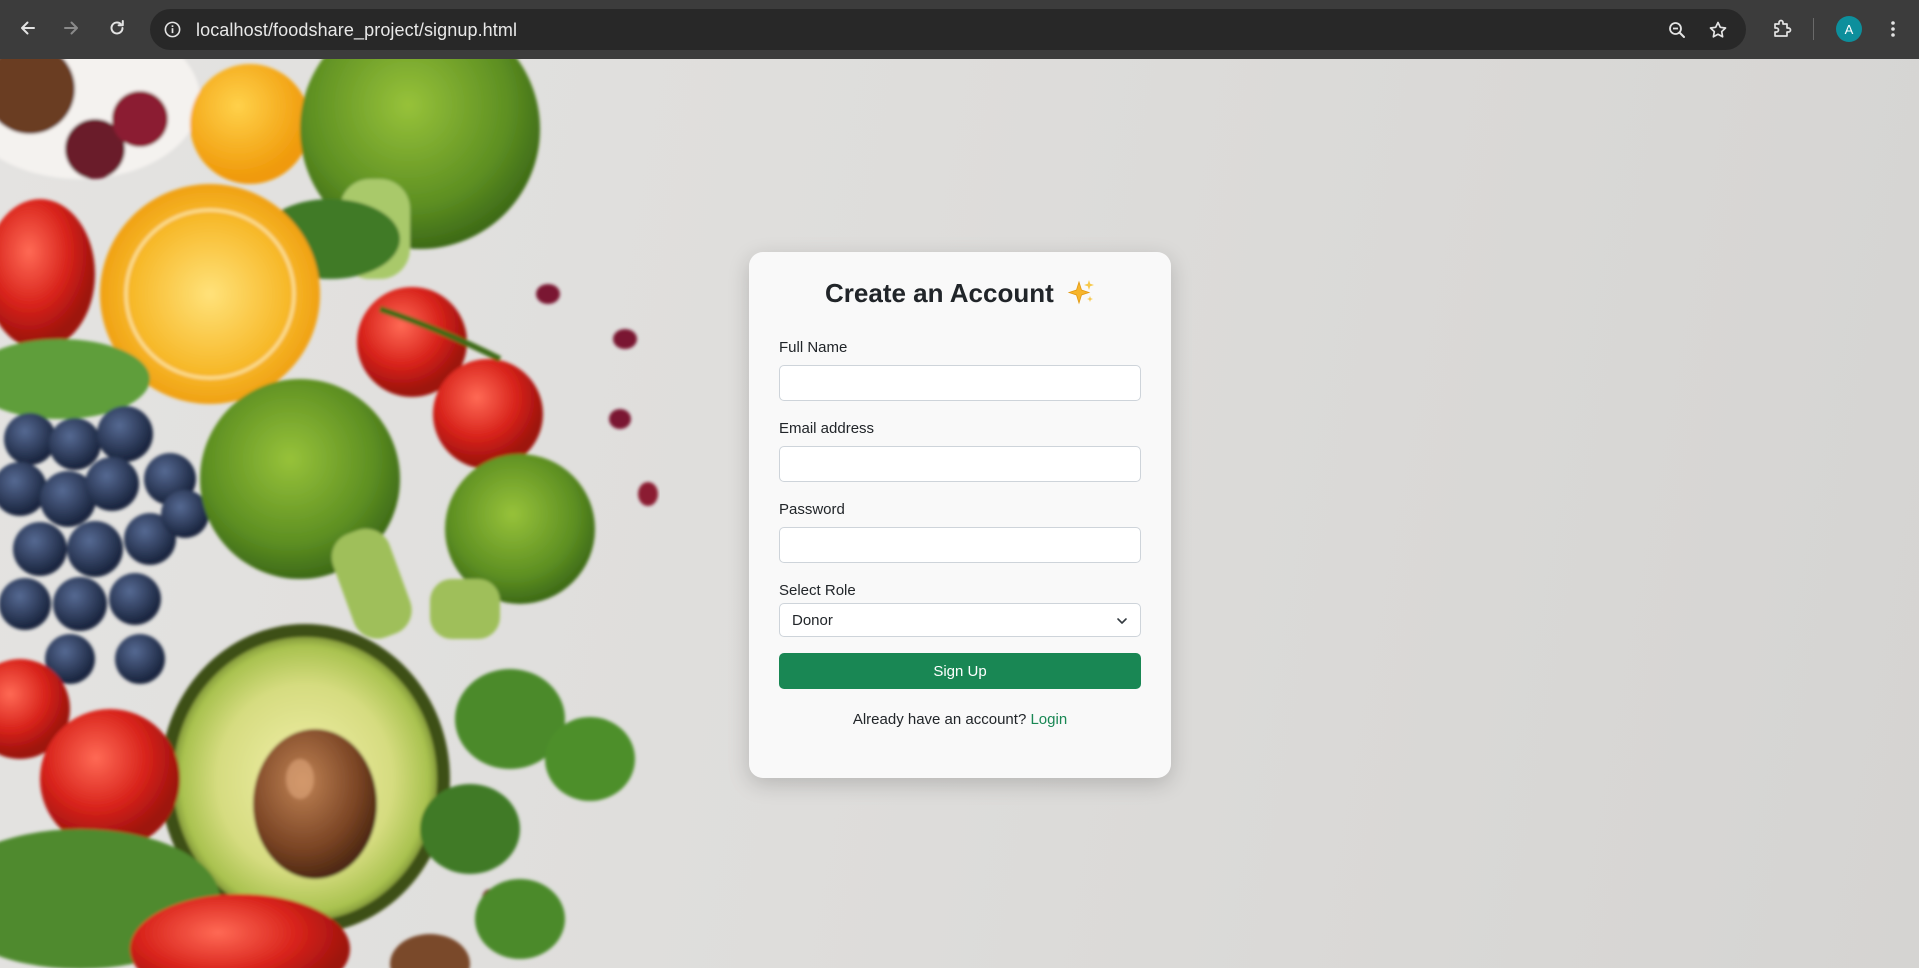 The image size is (1919, 968). I want to click on toolbar-divider, so click(1813, 29).